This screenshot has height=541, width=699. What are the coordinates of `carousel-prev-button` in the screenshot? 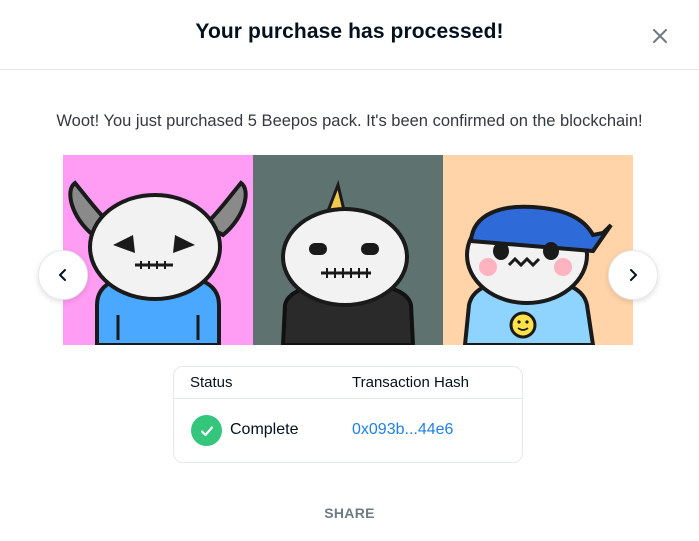 It's located at (63, 275).